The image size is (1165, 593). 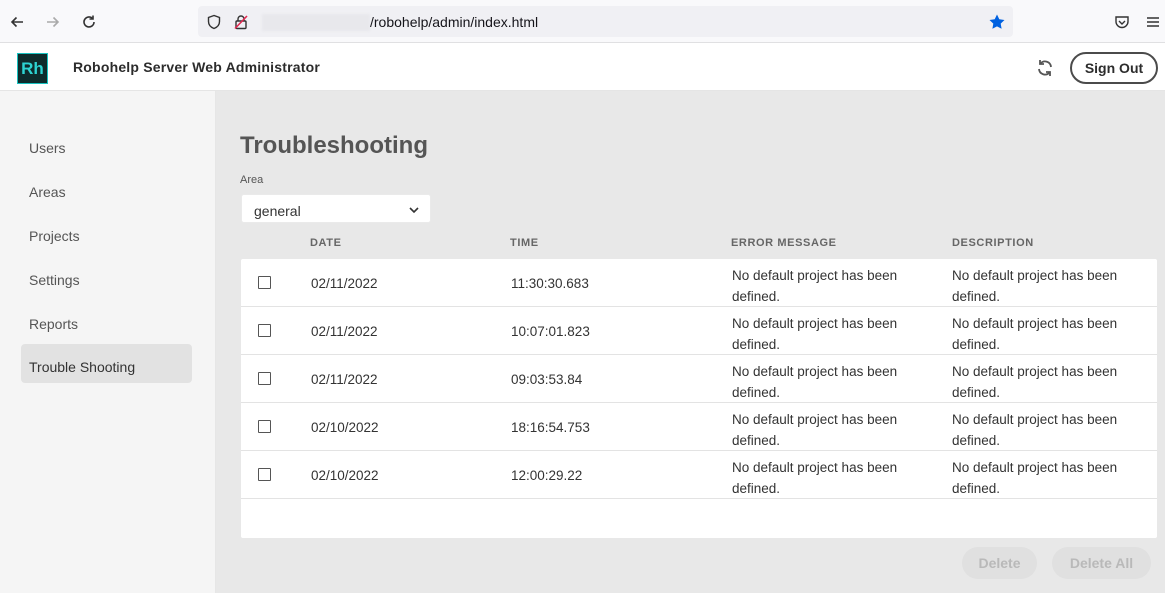 What do you see at coordinates (1122, 22) in the screenshot?
I see `pocket-icon` at bounding box center [1122, 22].